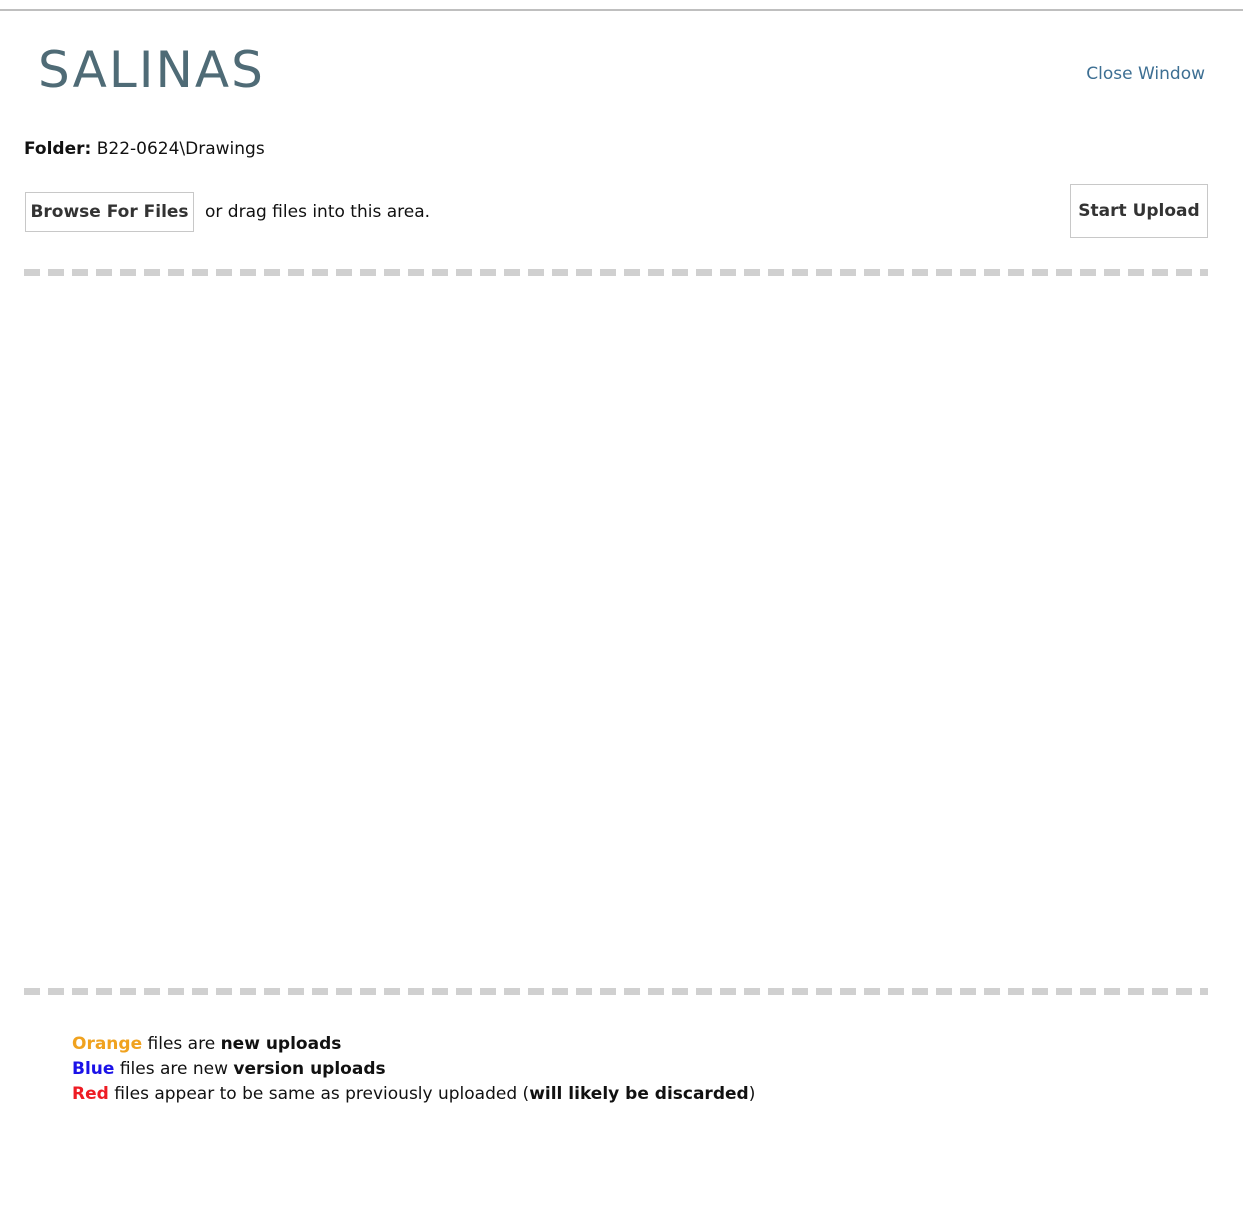 The height and width of the screenshot is (1228, 1243). Describe the element at coordinates (616, 272) in the screenshot. I see `drop-zone-top-border` at that location.